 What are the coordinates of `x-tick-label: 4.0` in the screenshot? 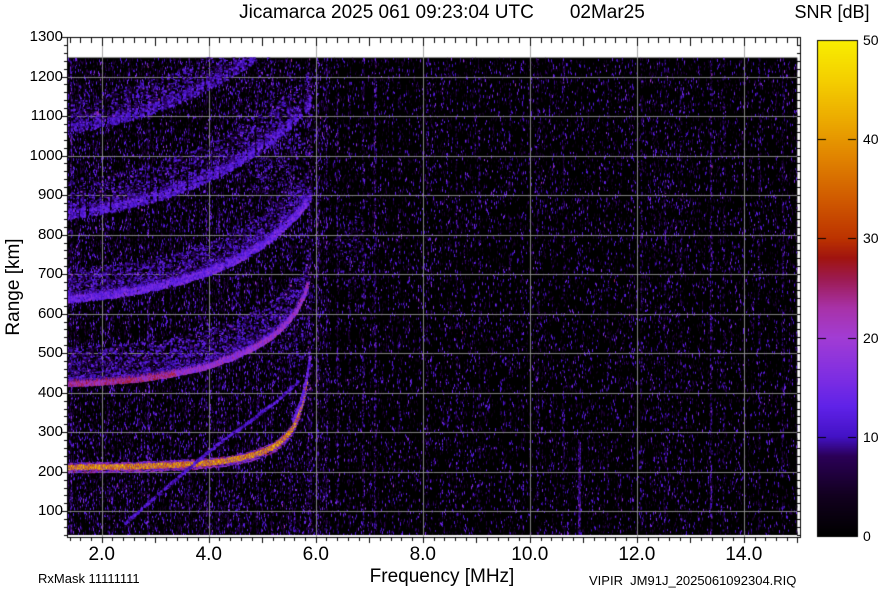 It's located at (208, 554).